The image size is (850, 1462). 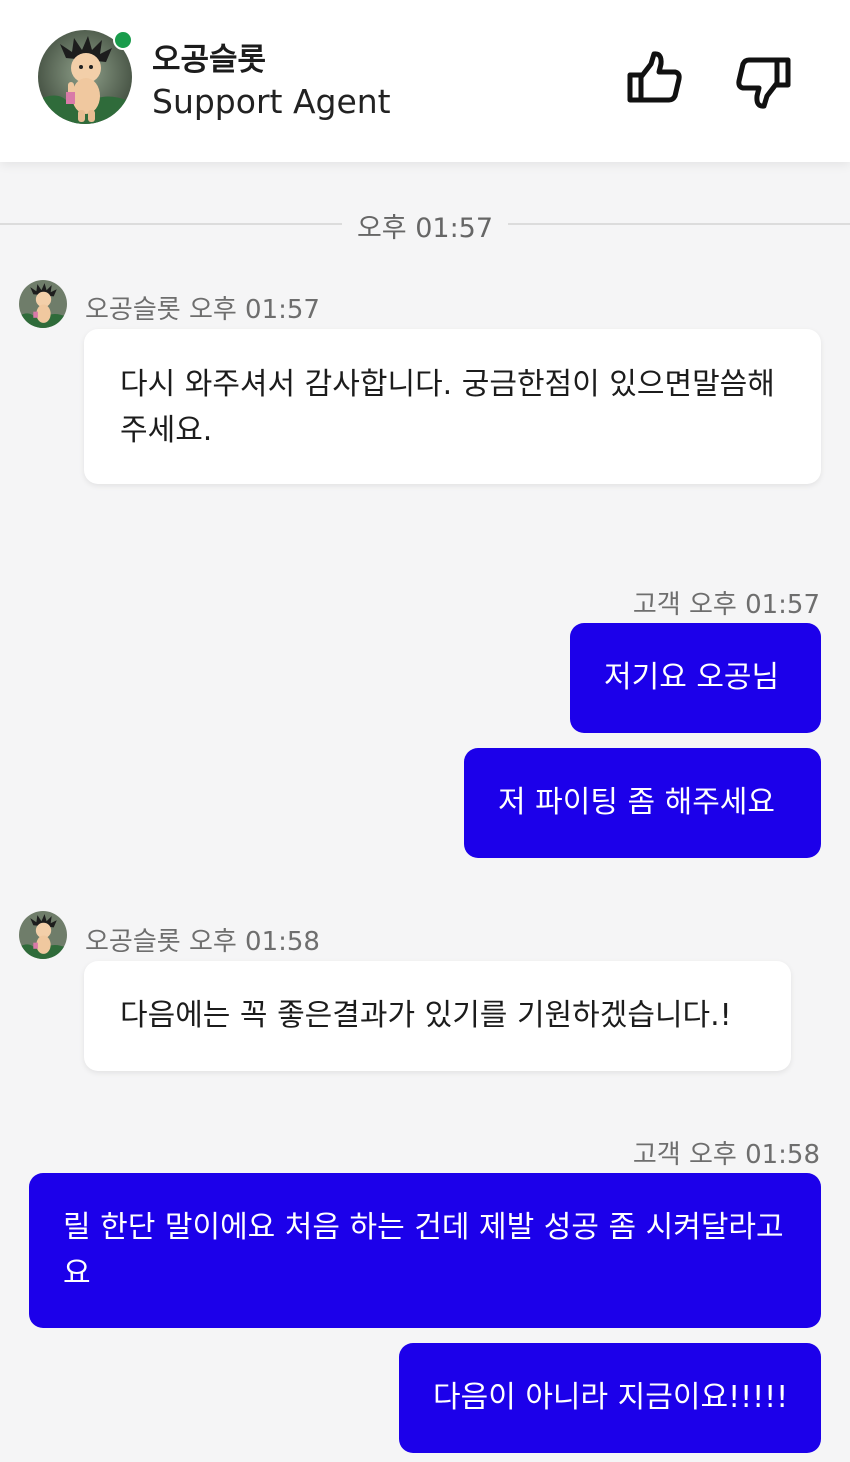 I want to click on agent-message-bubble: 다시 와주셔서 감사합니다. 궁금한점이 있으면말씀해주세요., so click(x=452, y=406).